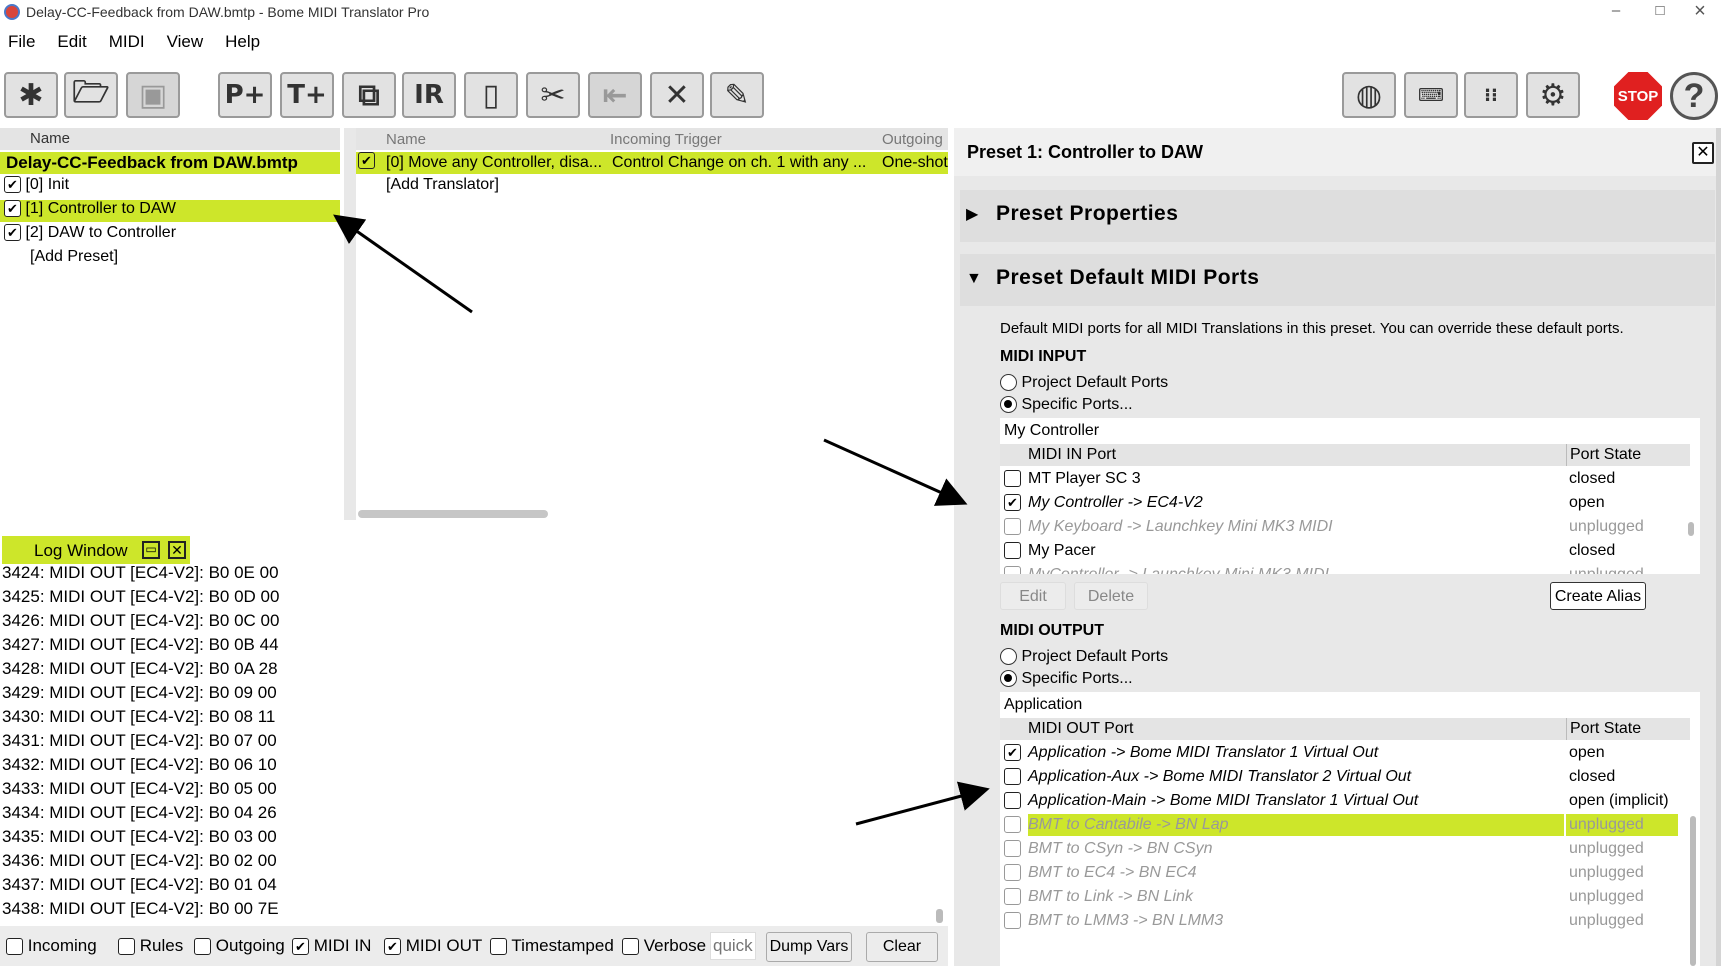 Image resolution: width=1721 pixels, height=966 pixels. Describe the element at coordinates (31, 95) in the screenshot. I see `new-project-icon: ✱` at that location.